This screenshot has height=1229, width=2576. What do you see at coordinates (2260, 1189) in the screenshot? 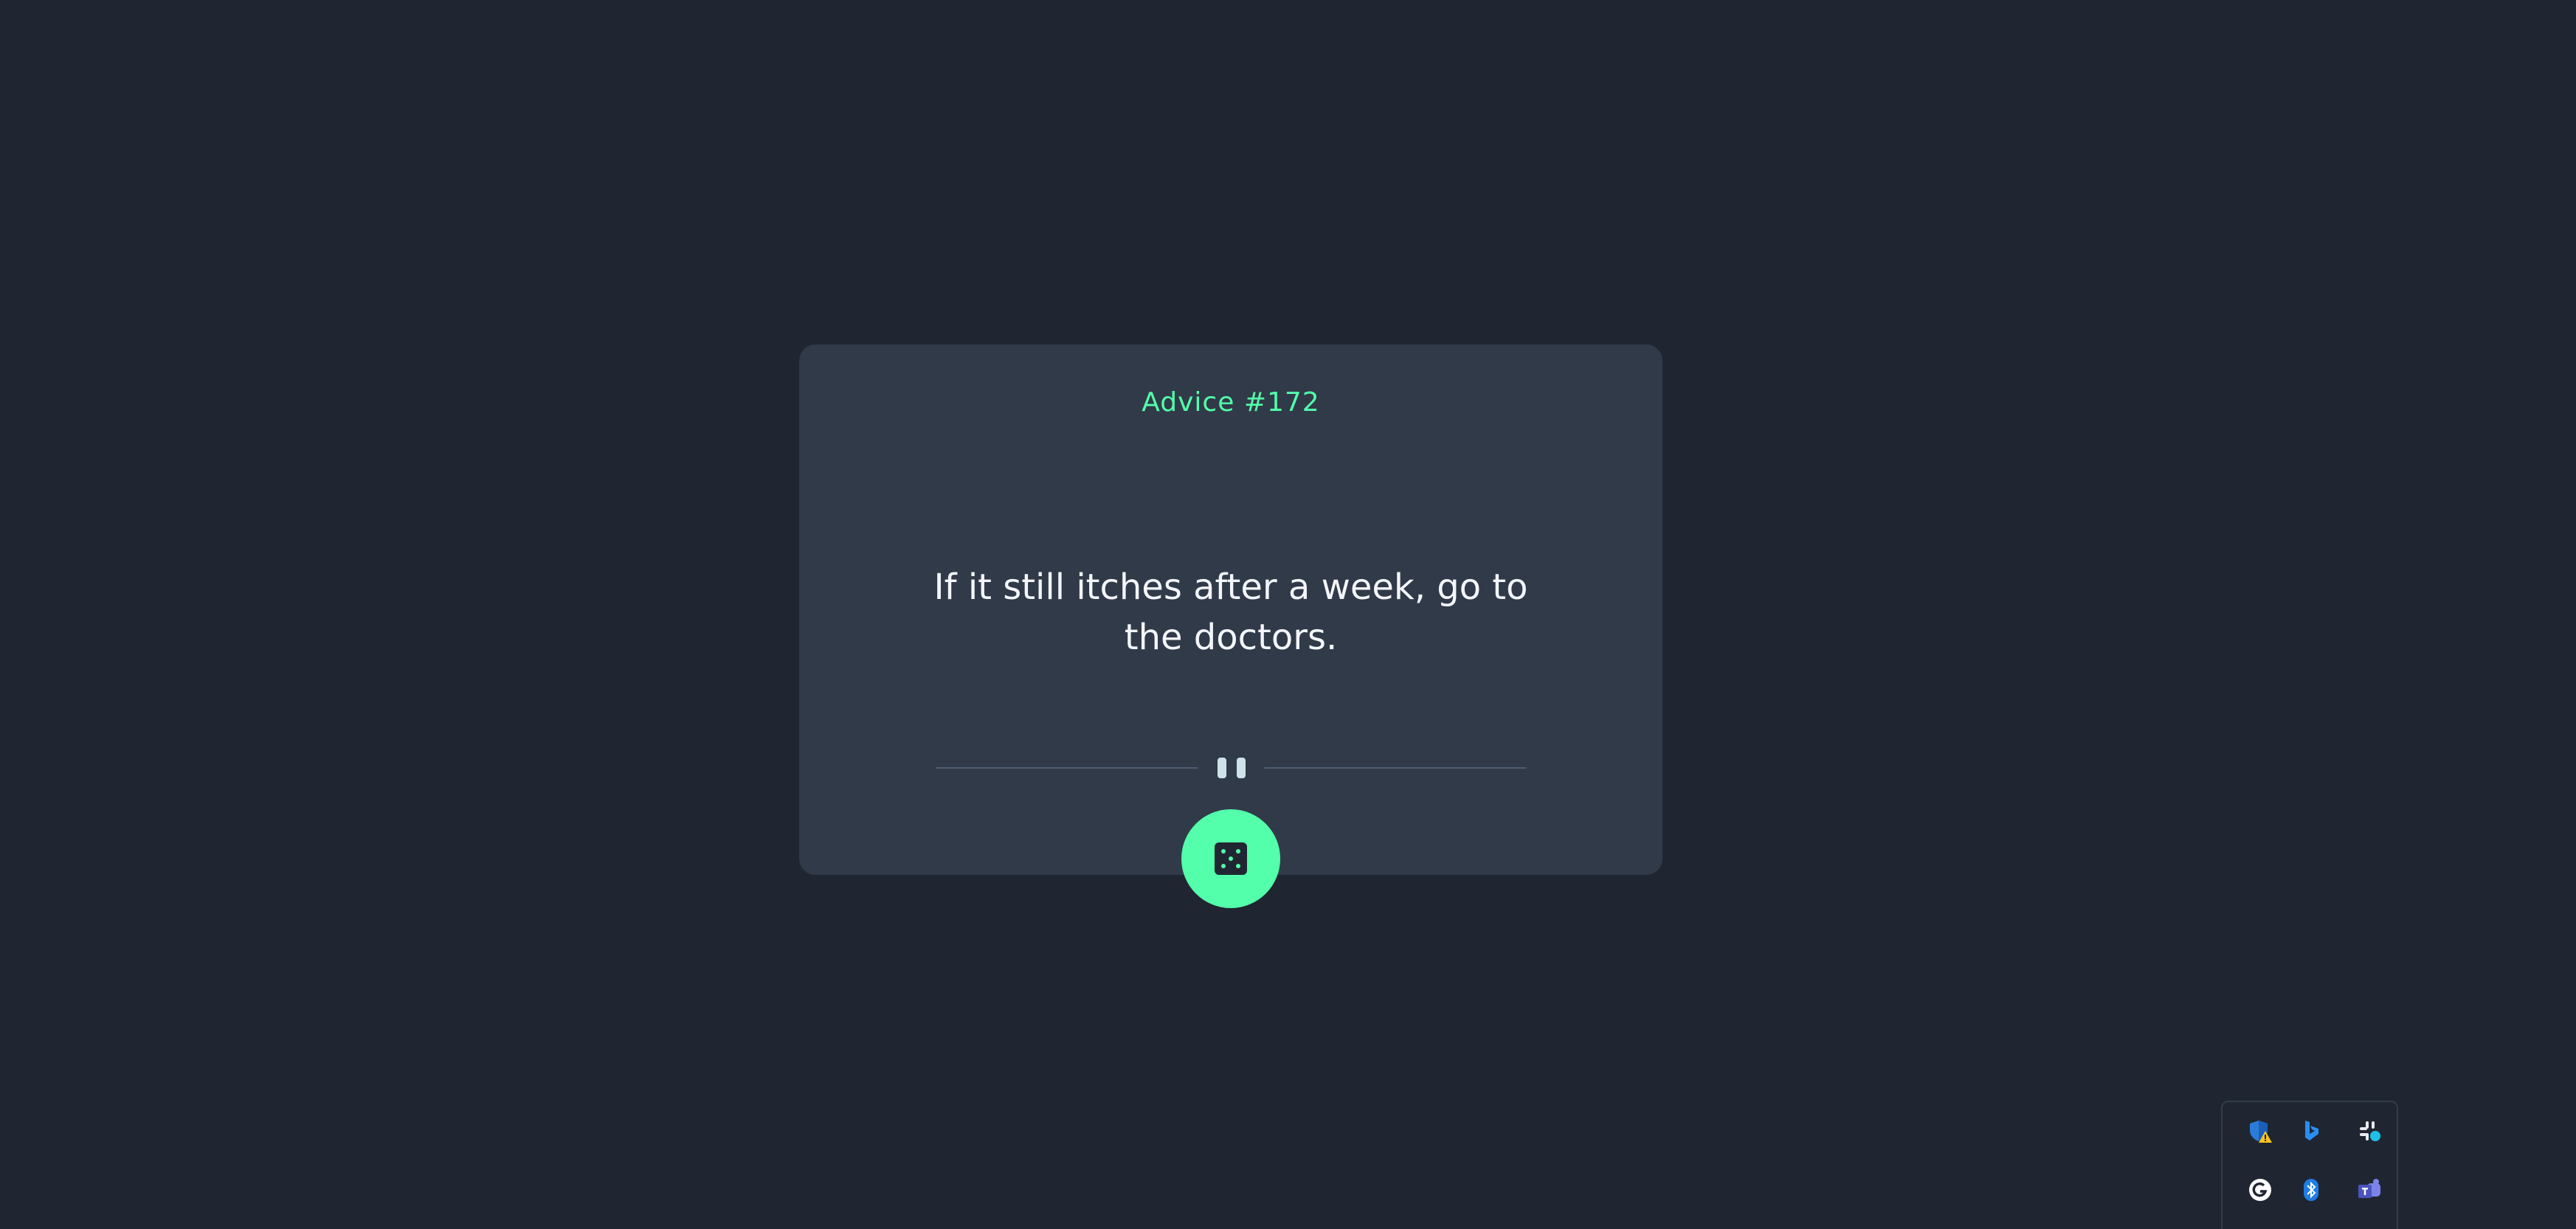
I see `grammarly-icon` at bounding box center [2260, 1189].